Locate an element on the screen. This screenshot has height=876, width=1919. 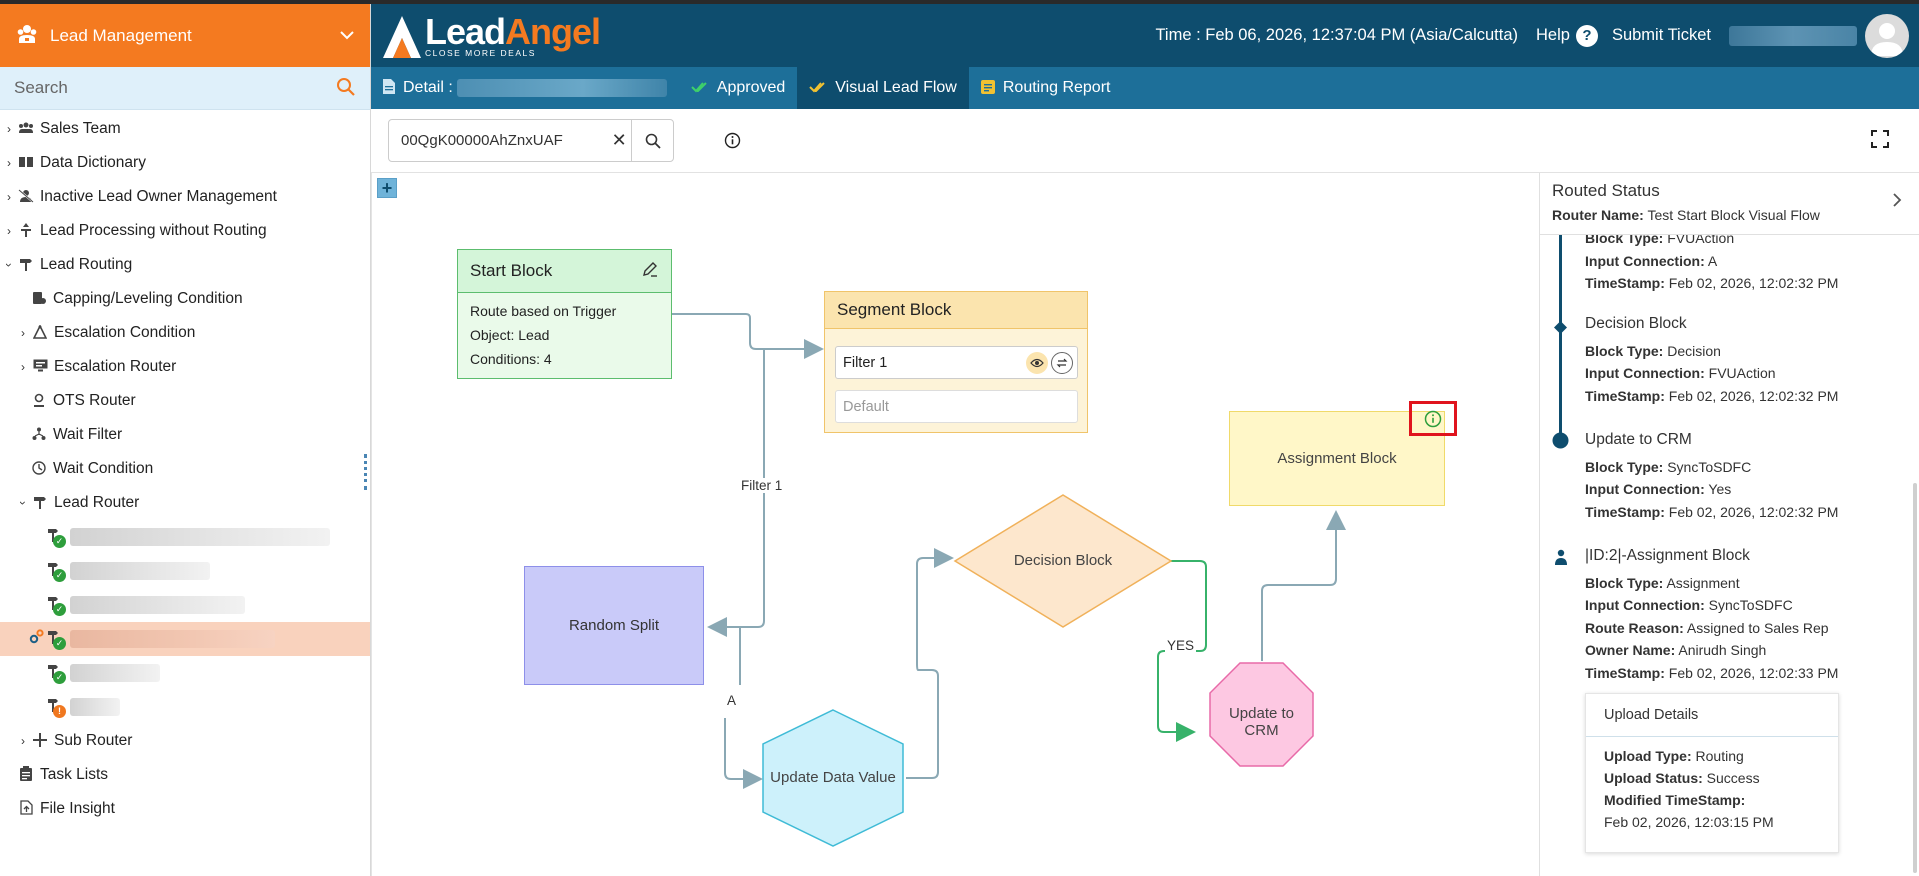
leadangel-logo: LeadAngel CLOSE MORE DEALS is located at coordinates (490, 36).